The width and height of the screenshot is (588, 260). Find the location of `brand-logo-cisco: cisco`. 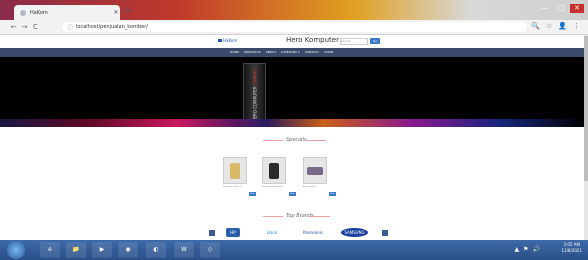

brand-logo-cisco: cisco is located at coordinates (272, 232).